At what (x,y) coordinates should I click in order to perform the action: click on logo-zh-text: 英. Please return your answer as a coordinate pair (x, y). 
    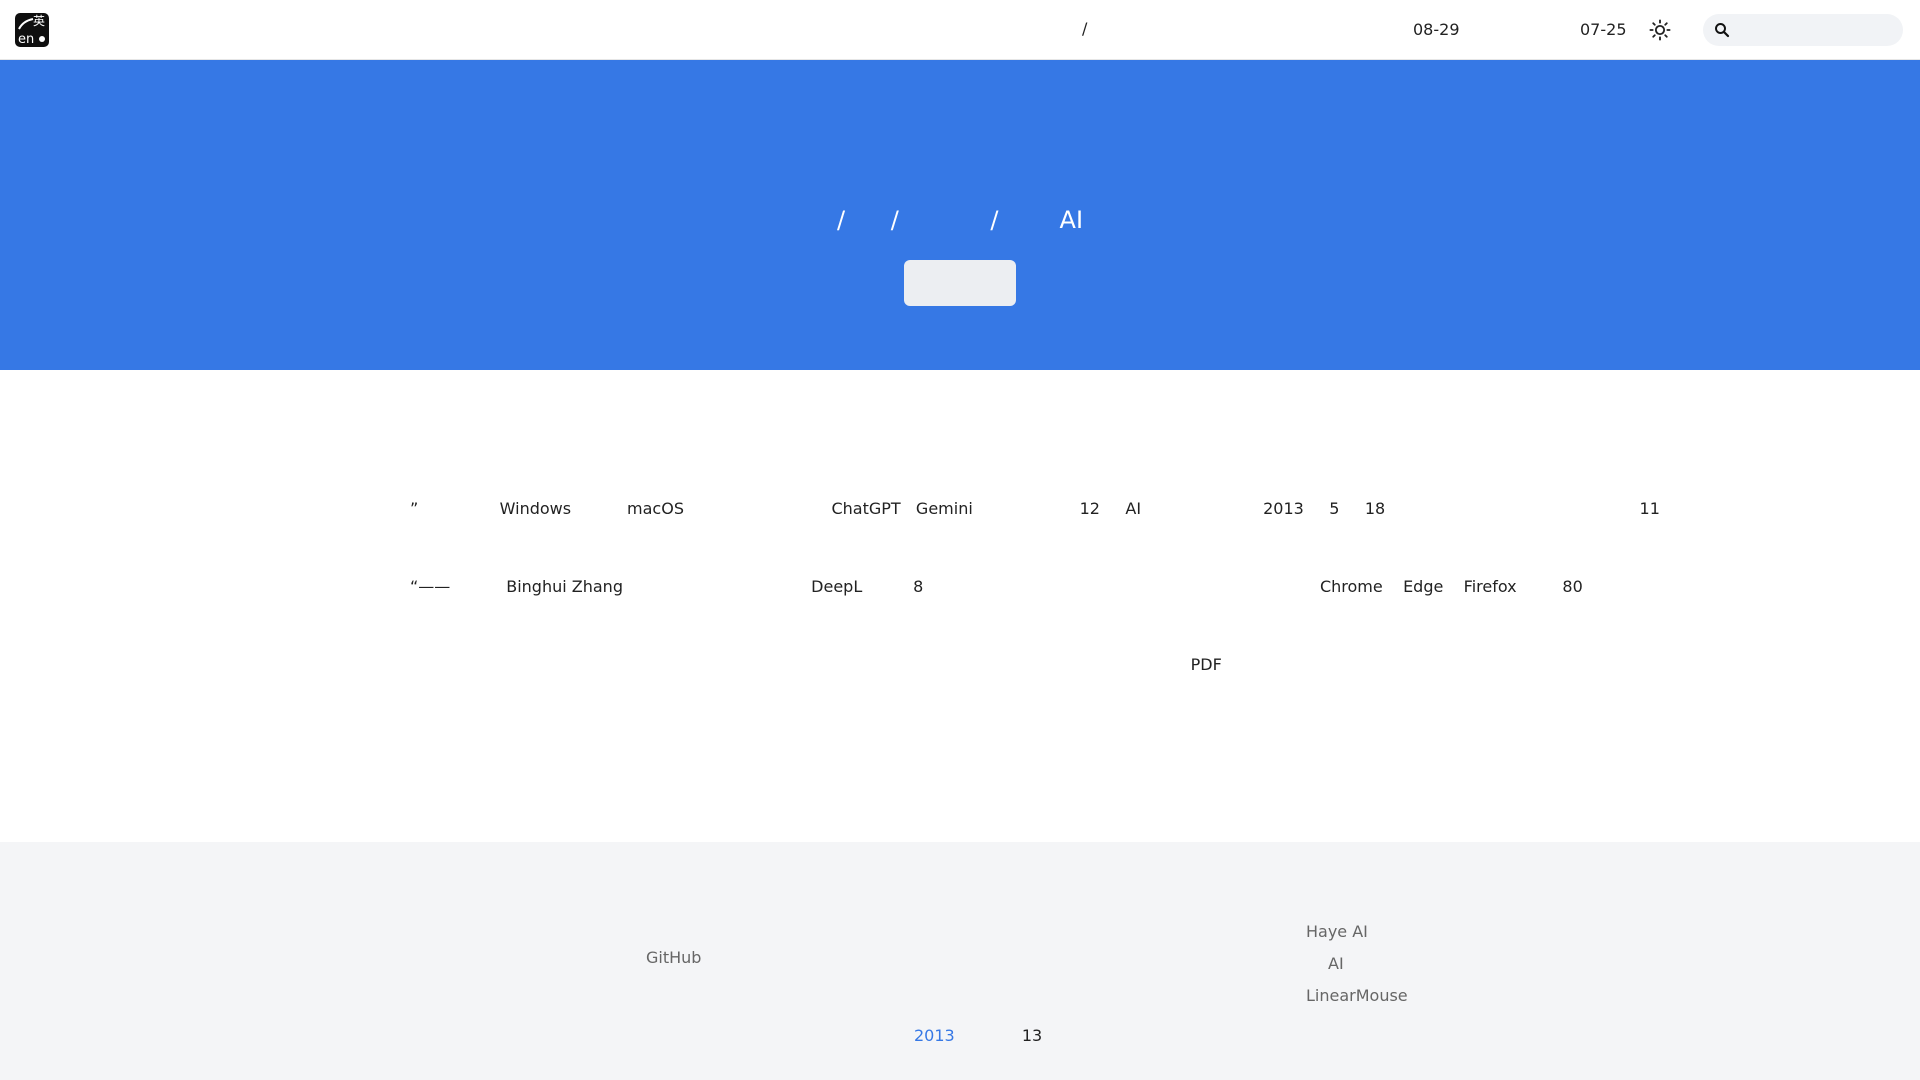
    Looking at the image, I should click on (38, 21).